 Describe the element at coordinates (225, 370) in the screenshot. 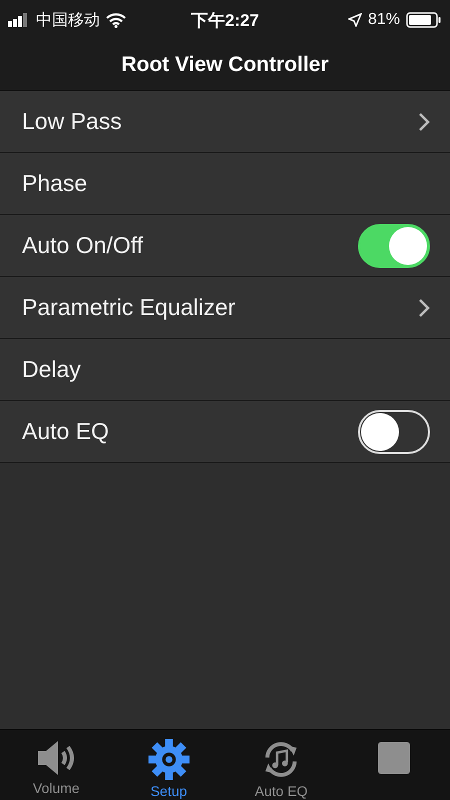

I see `settings-row: Delay` at that location.